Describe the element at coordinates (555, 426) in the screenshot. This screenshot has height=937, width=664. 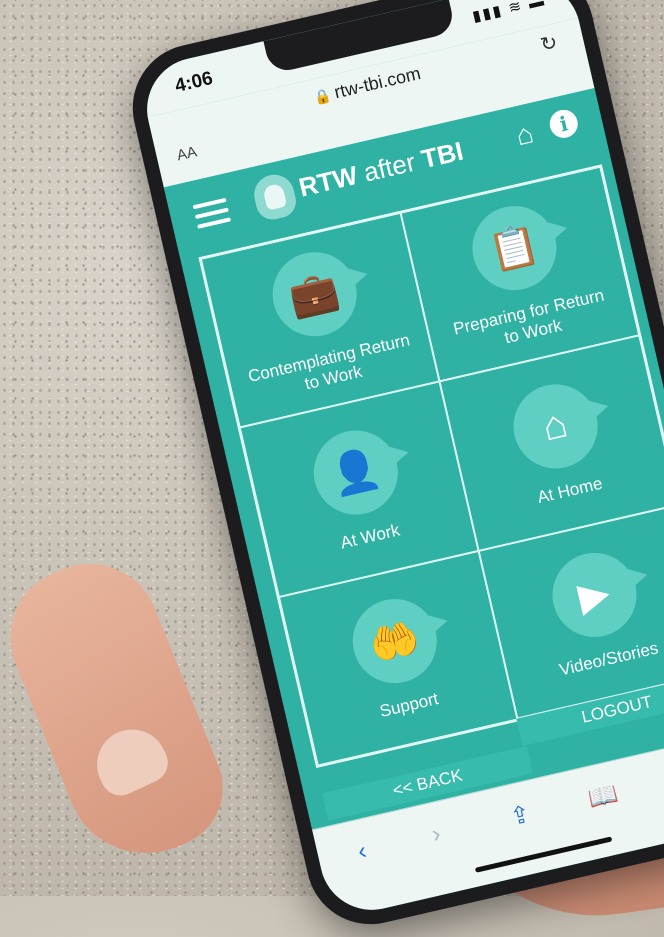
I see `house-icon: ⌂` at that location.